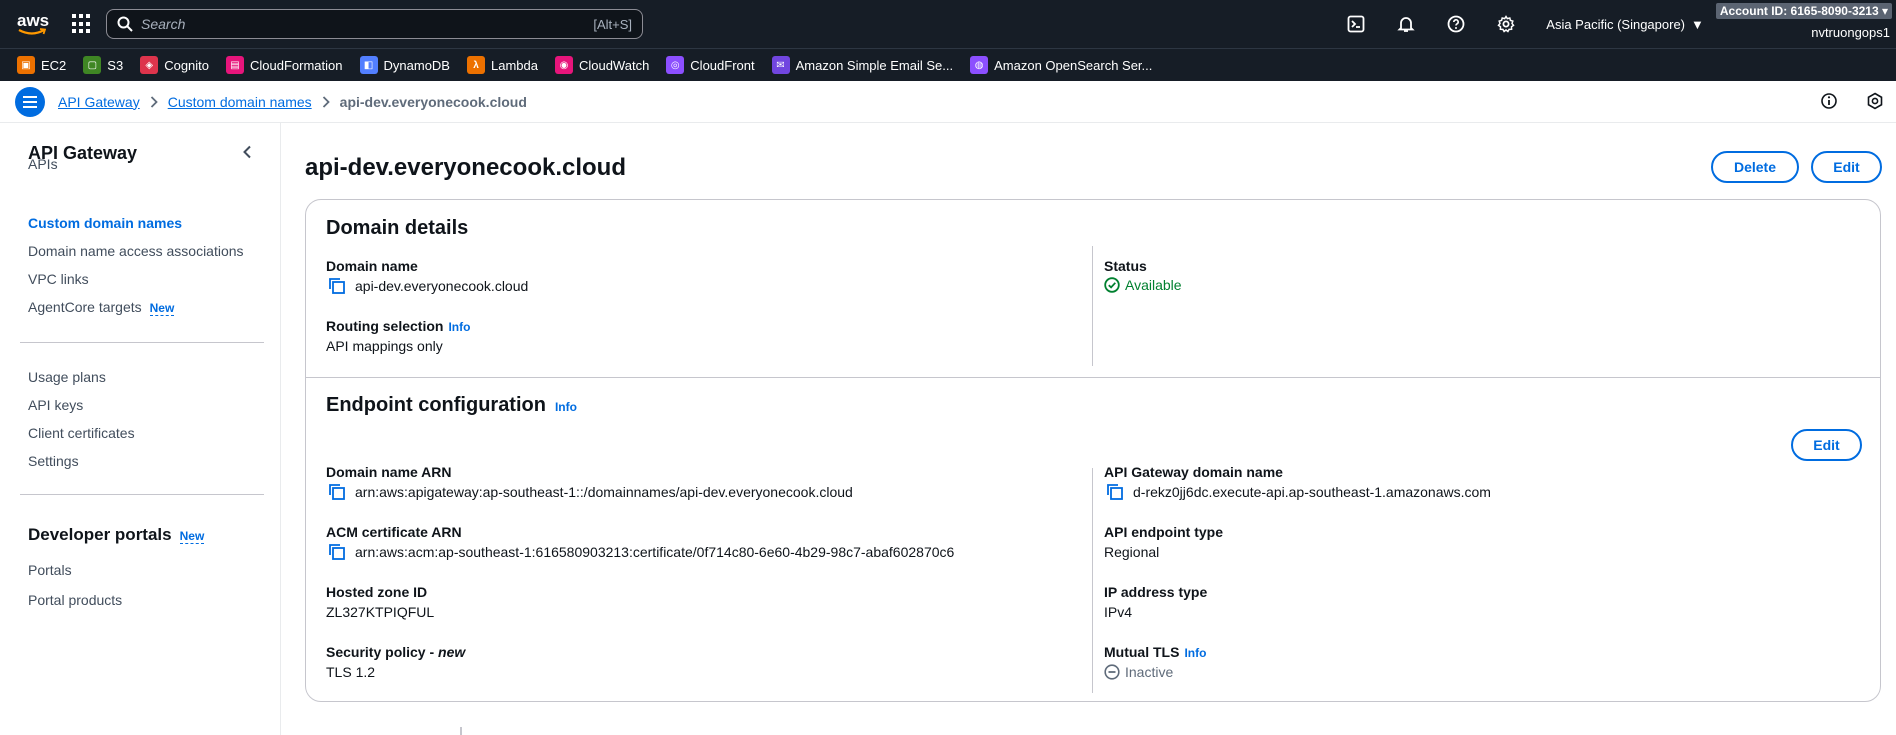 This screenshot has height=735, width=1896. Describe the element at coordinates (75, 600) in the screenshot. I see `sidebar-item-portal-products: Portal products` at that location.